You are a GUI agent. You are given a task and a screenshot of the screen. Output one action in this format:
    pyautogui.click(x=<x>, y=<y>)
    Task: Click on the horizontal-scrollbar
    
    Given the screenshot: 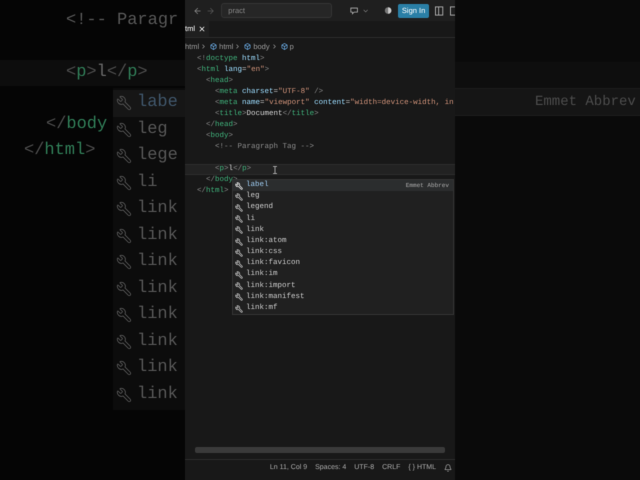 What is the action you would take?
    pyautogui.click(x=320, y=450)
    